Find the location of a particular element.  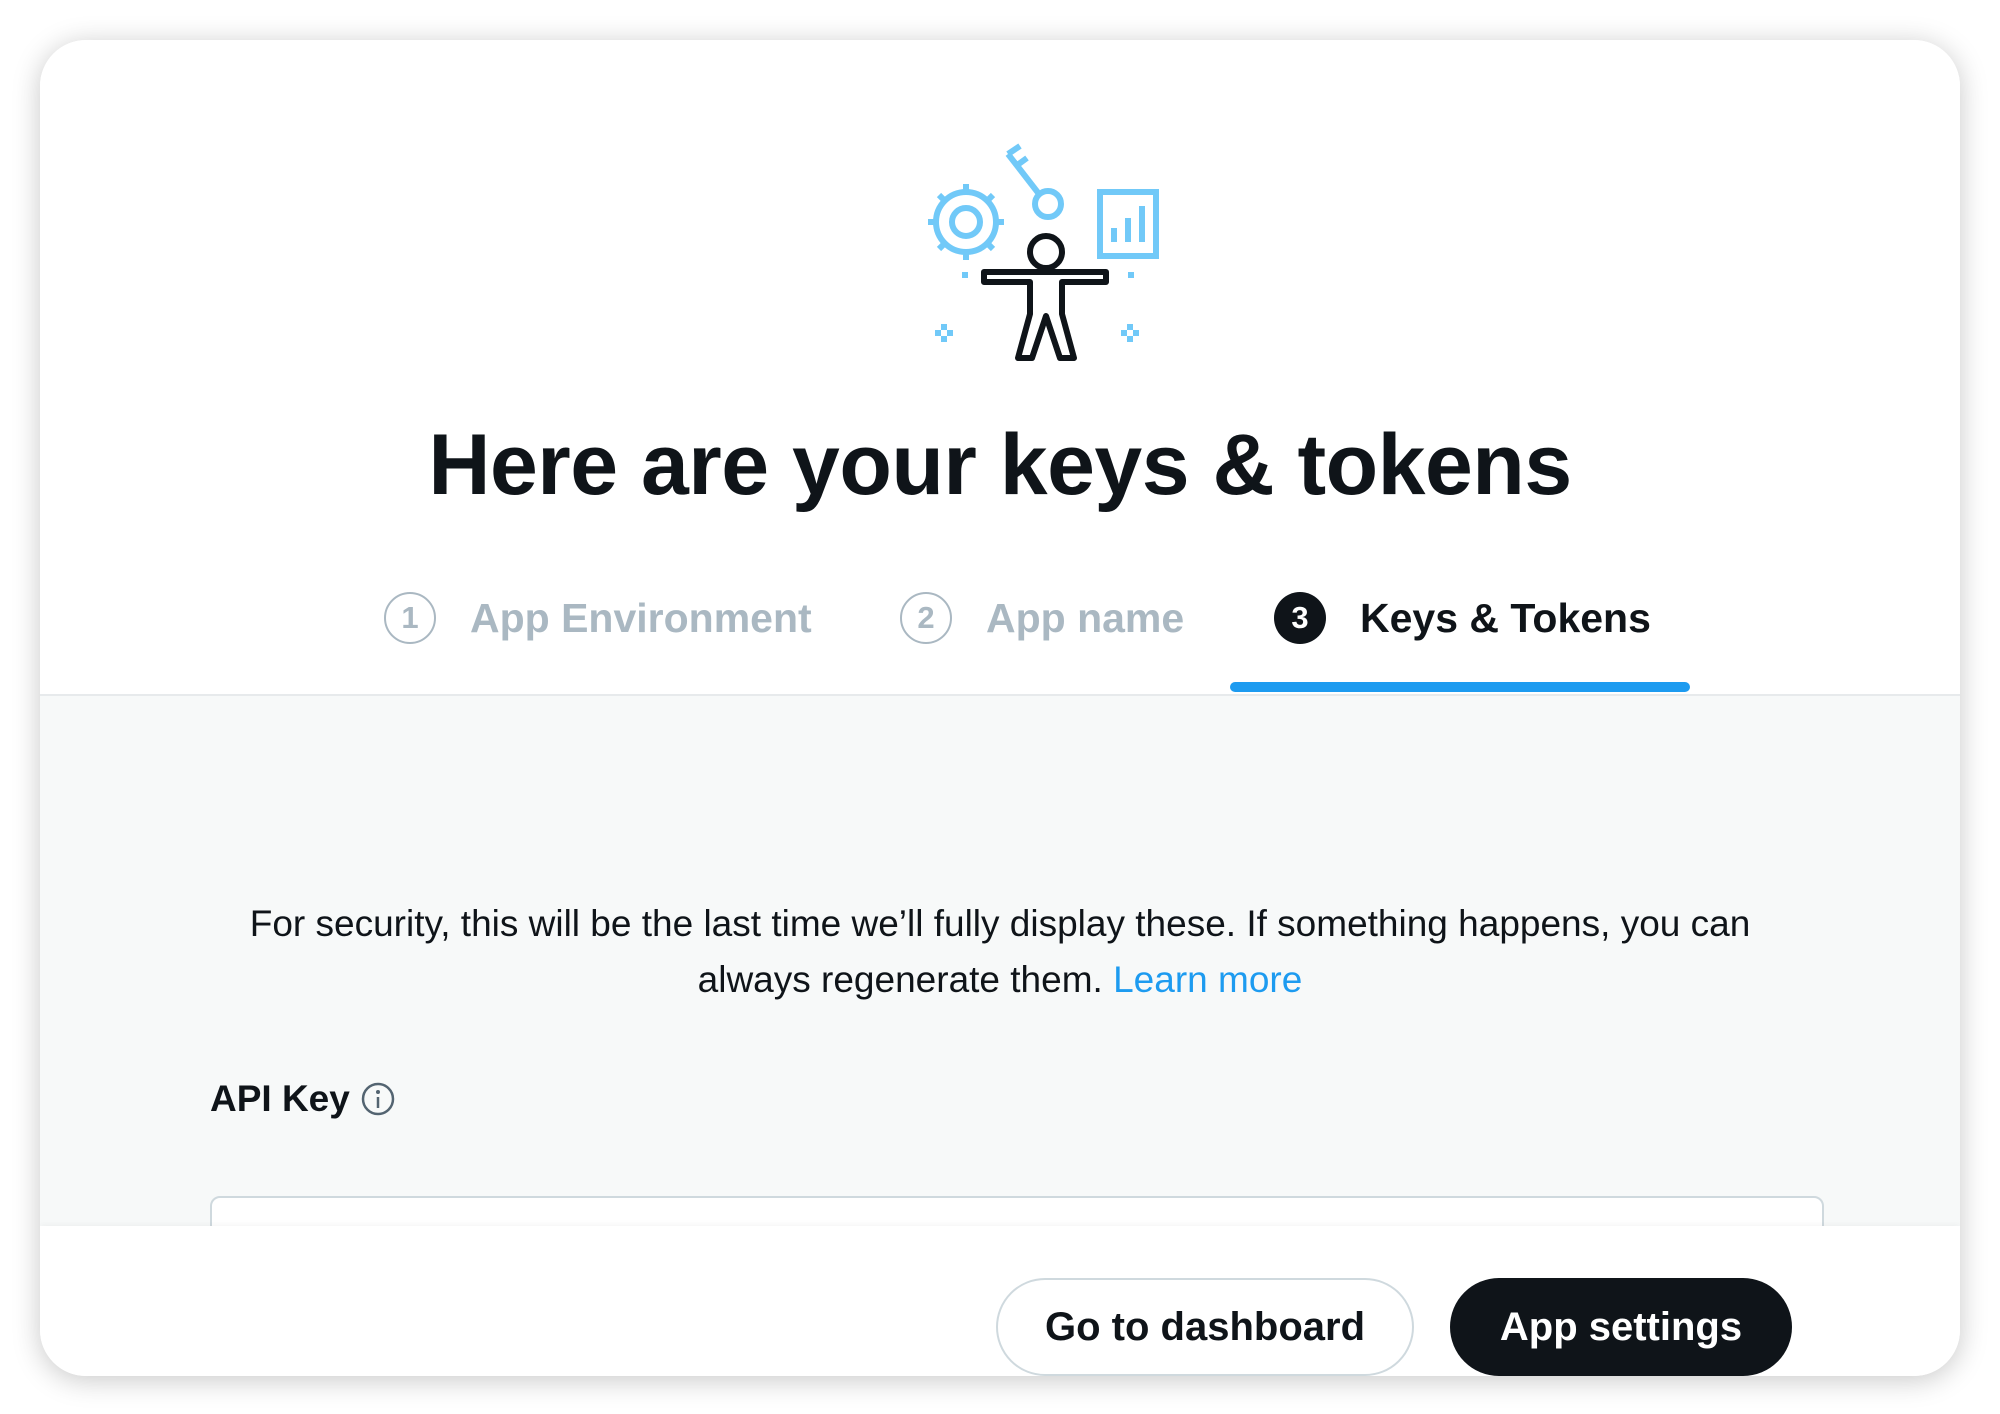

app-settings-button: App settings is located at coordinates (1621, 1327).